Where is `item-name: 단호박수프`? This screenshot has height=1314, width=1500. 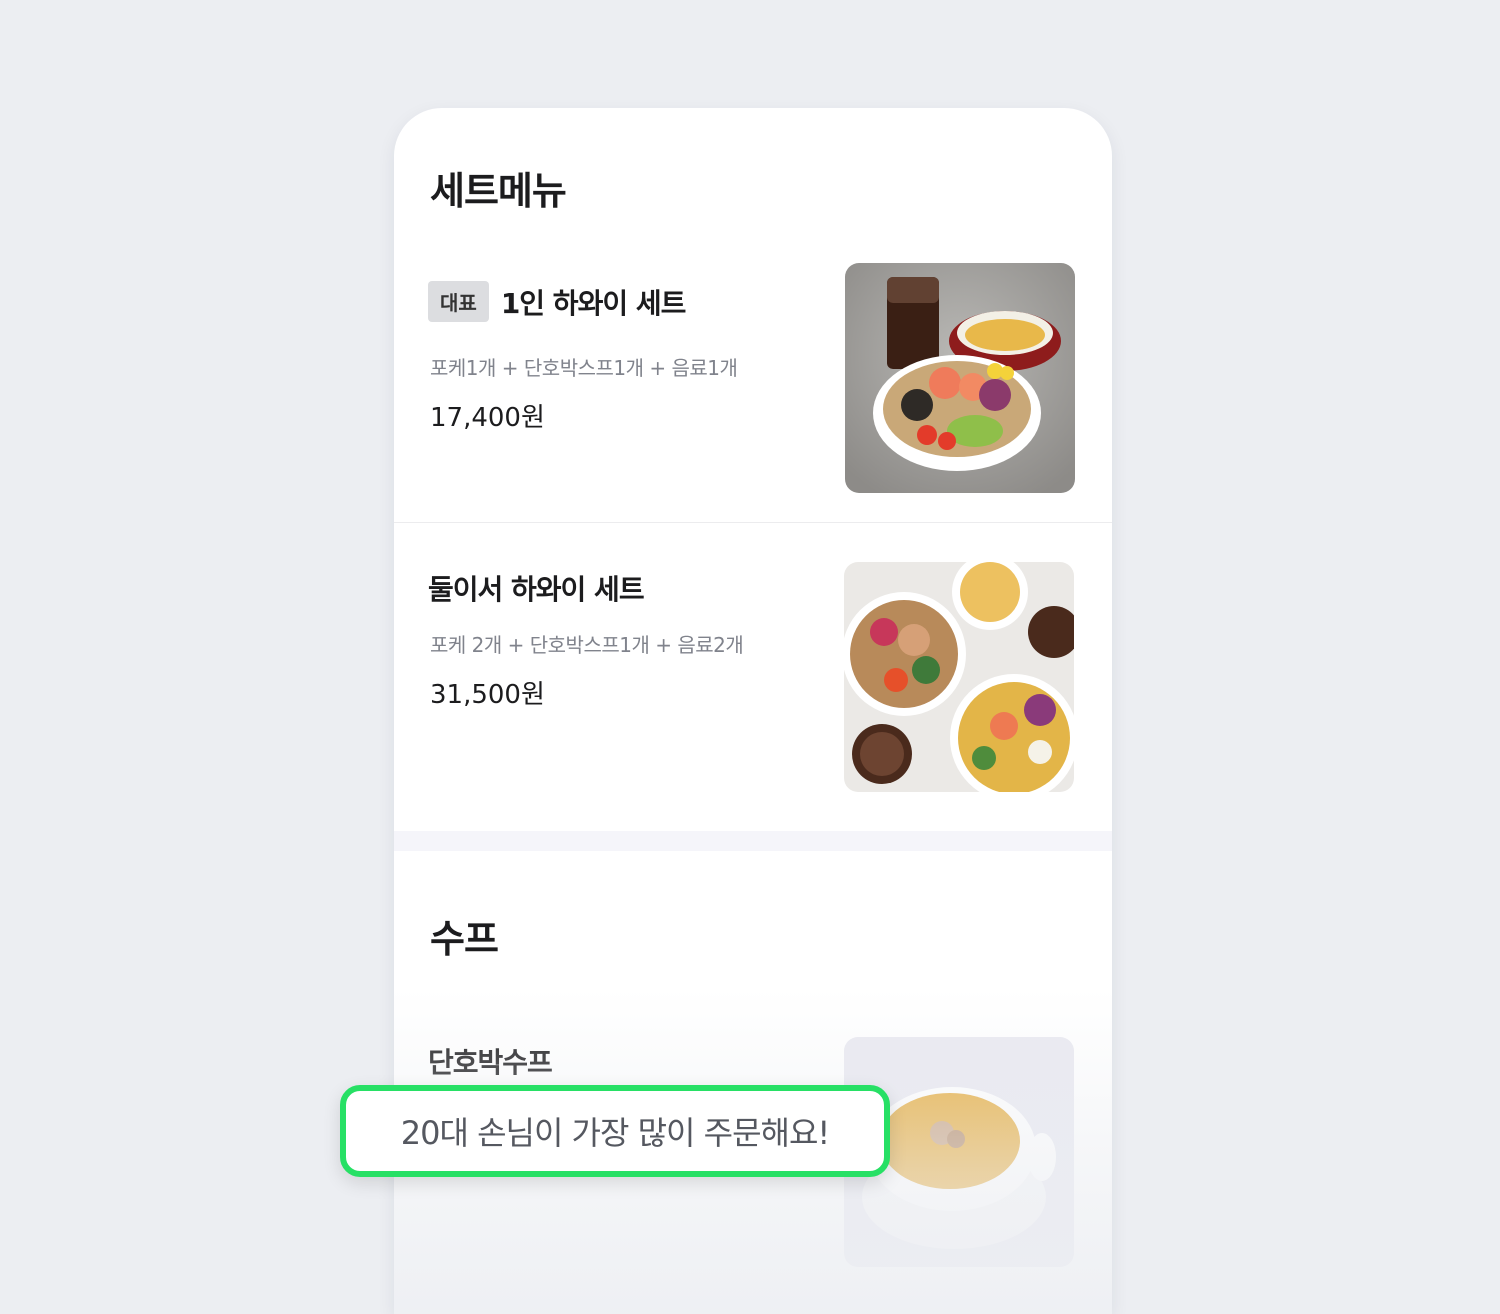
item-name: 단호박수프 is located at coordinates (490, 1062).